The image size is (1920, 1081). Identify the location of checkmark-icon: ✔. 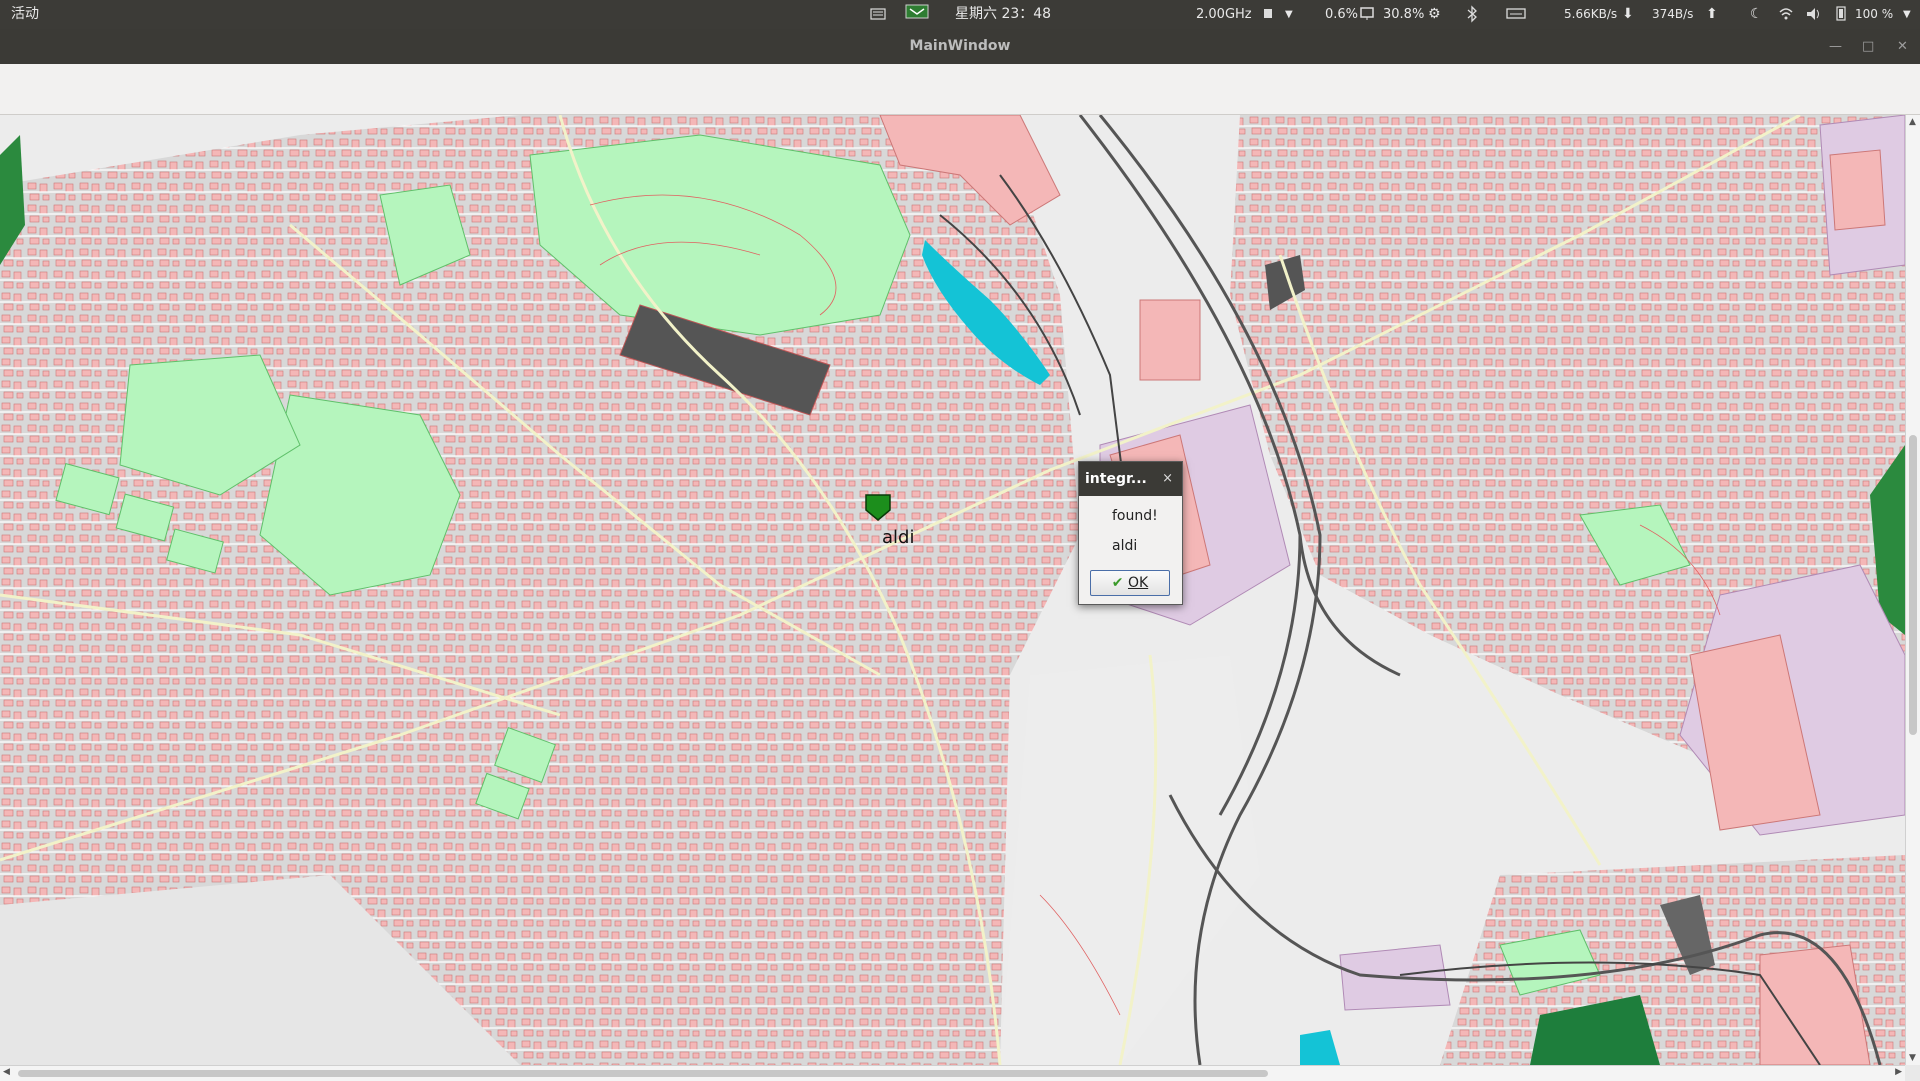
(1117, 583).